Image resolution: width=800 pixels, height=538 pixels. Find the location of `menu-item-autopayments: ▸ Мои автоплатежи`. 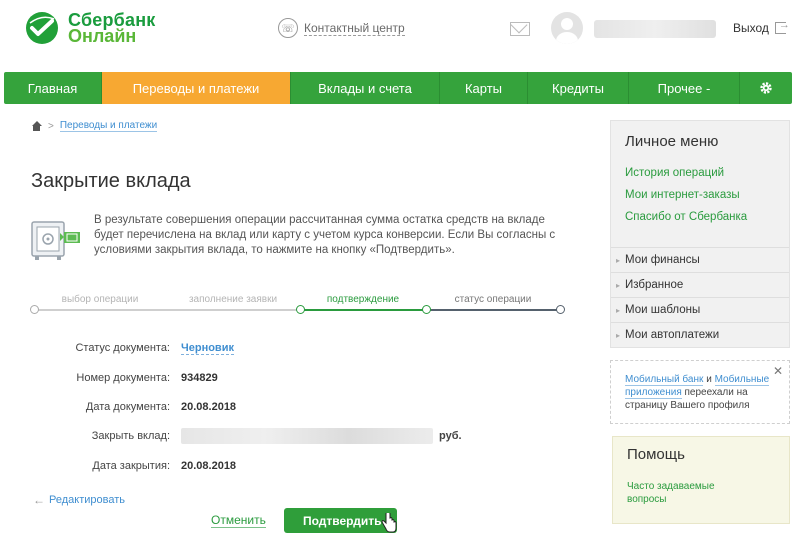

menu-item-autopayments: ▸ Мои автоплатежи is located at coordinates (700, 334).